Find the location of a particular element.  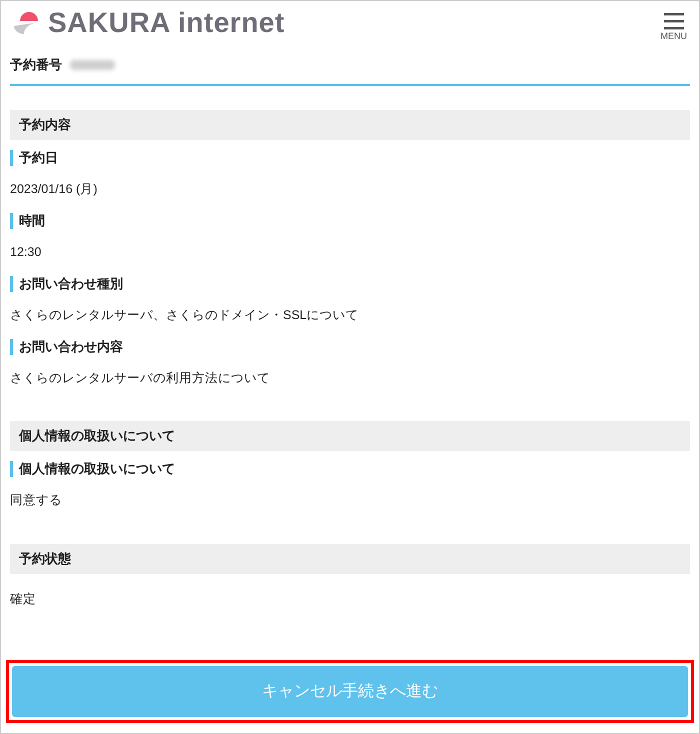

field-value: 2023/01/16 (月) is located at coordinates (54, 189).